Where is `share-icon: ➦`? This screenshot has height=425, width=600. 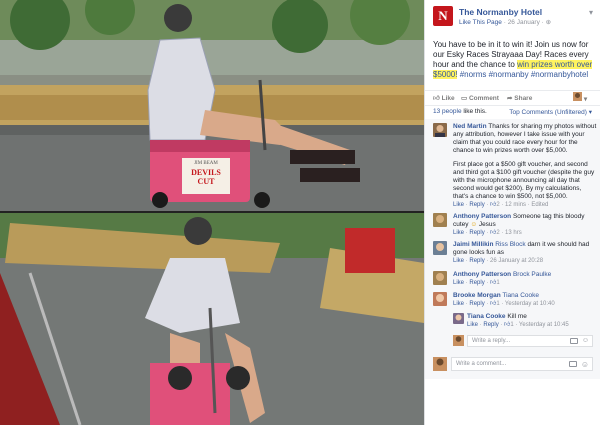 share-icon: ➦ is located at coordinates (510, 98).